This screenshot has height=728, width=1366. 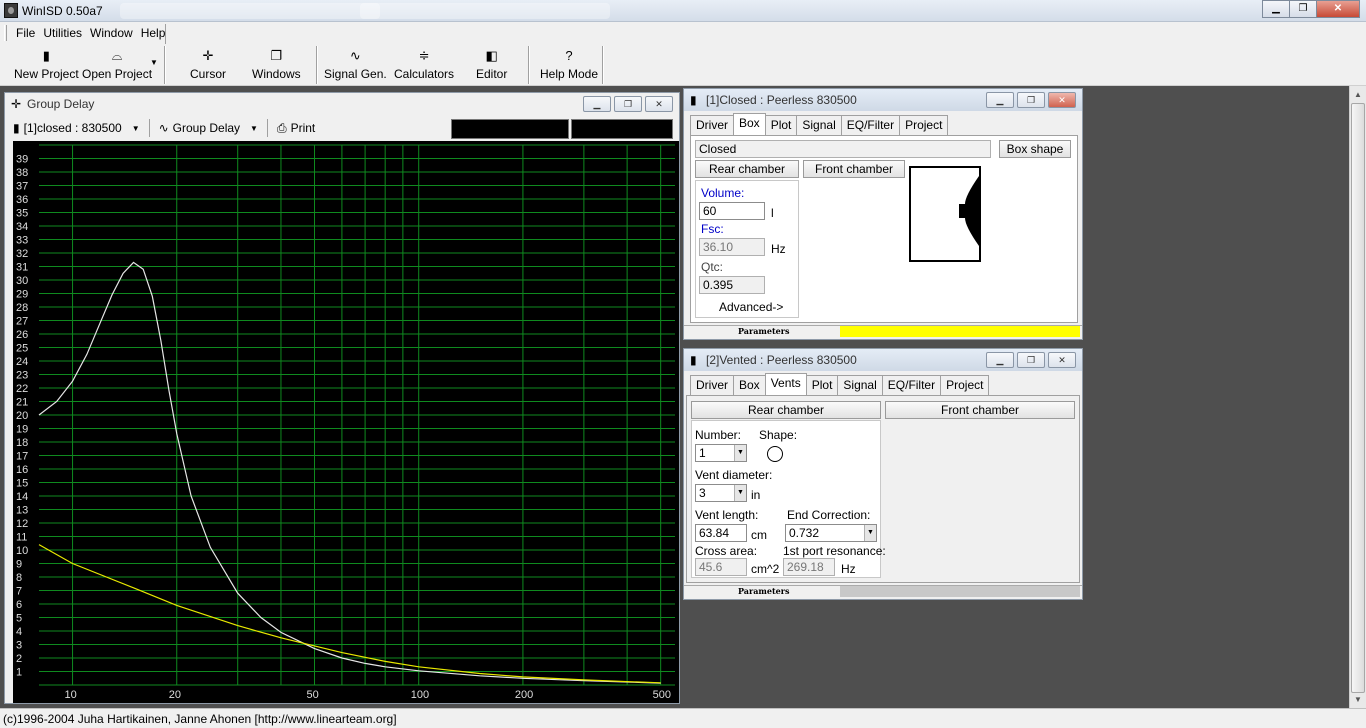 I want to click on end-correction-label: End Correction:, so click(x=829, y=515).